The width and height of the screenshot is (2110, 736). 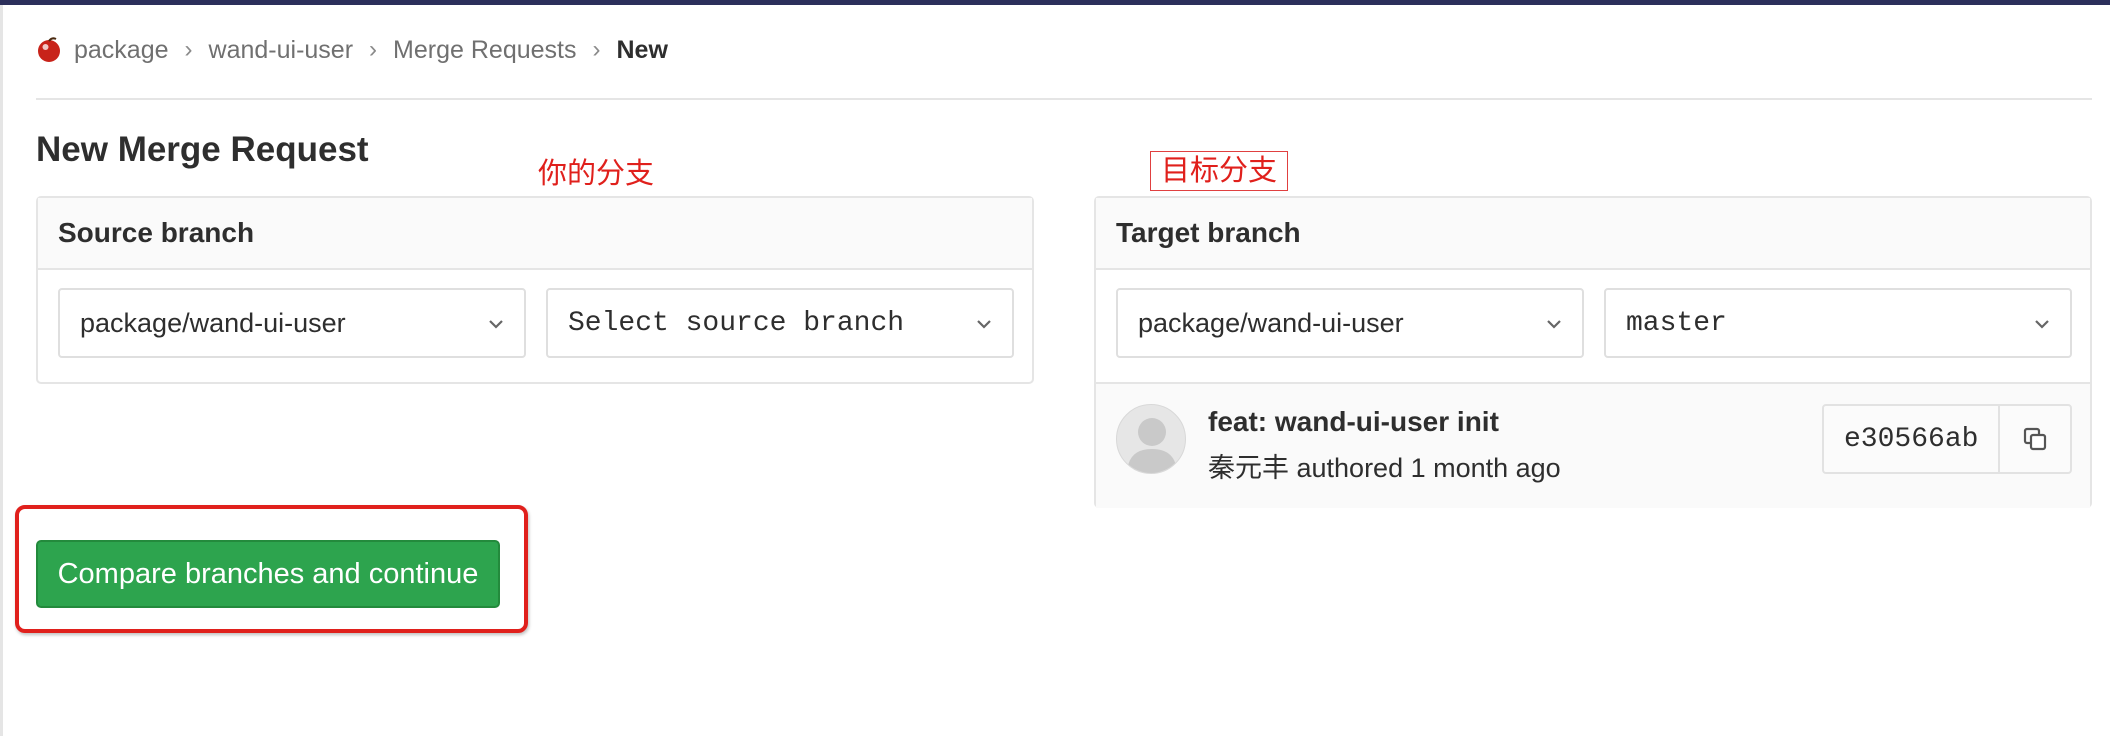 I want to click on commit-meta: 秦元丰 authored 1 month ago, so click(x=1384, y=468).